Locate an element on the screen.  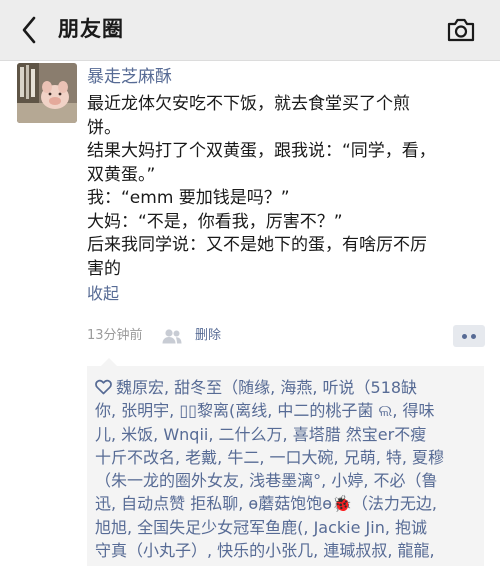
camera-button is located at coordinates (461, 30).